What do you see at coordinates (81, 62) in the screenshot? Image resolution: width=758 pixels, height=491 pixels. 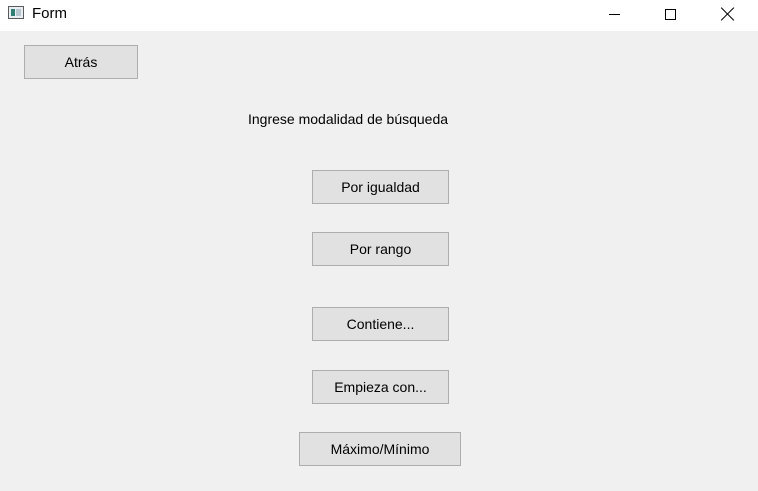 I see `back-button: Atrás` at bounding box center [81, 62].